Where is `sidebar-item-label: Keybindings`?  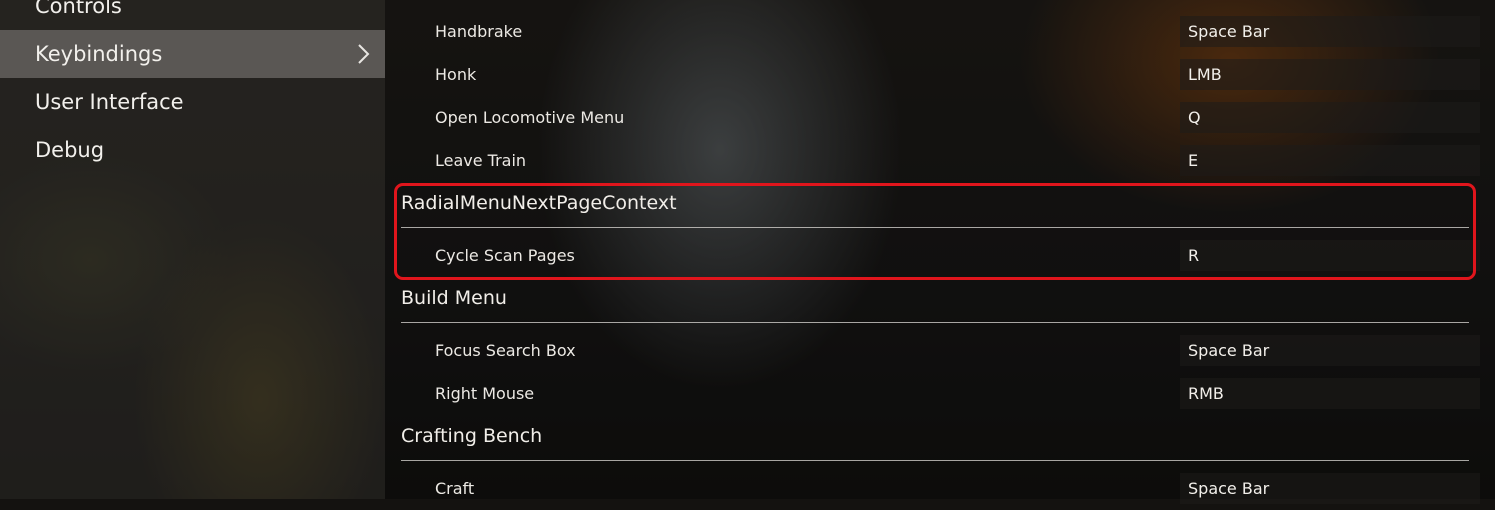 sidebar-item-label: Keybindings is located at coordinates (99, 54).